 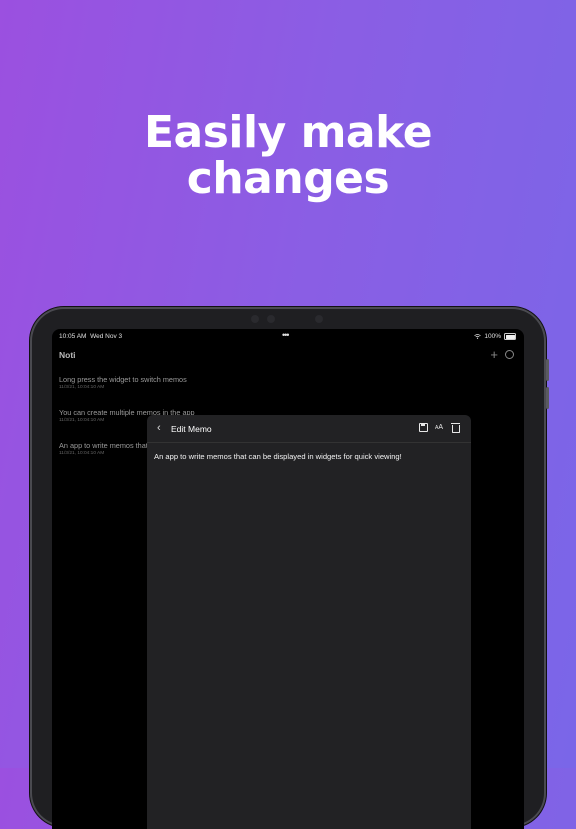 What do you see at coordinates (439, 427) in the screenshot?
I see `font-size-icon: AA` at bounding box center [439, 427].